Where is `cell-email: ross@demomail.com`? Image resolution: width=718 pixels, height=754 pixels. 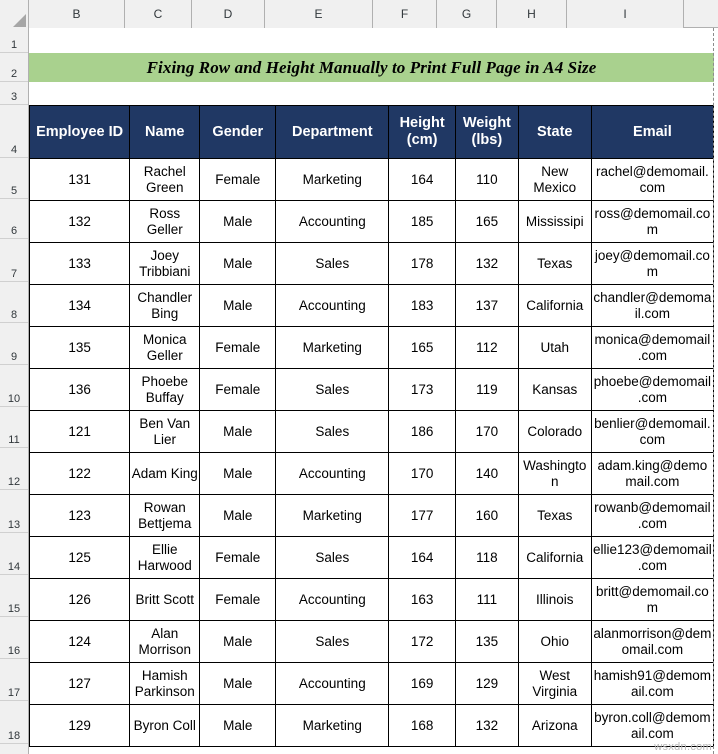
cell-email: ross@demomail.com is located at coordinates (652, 221).